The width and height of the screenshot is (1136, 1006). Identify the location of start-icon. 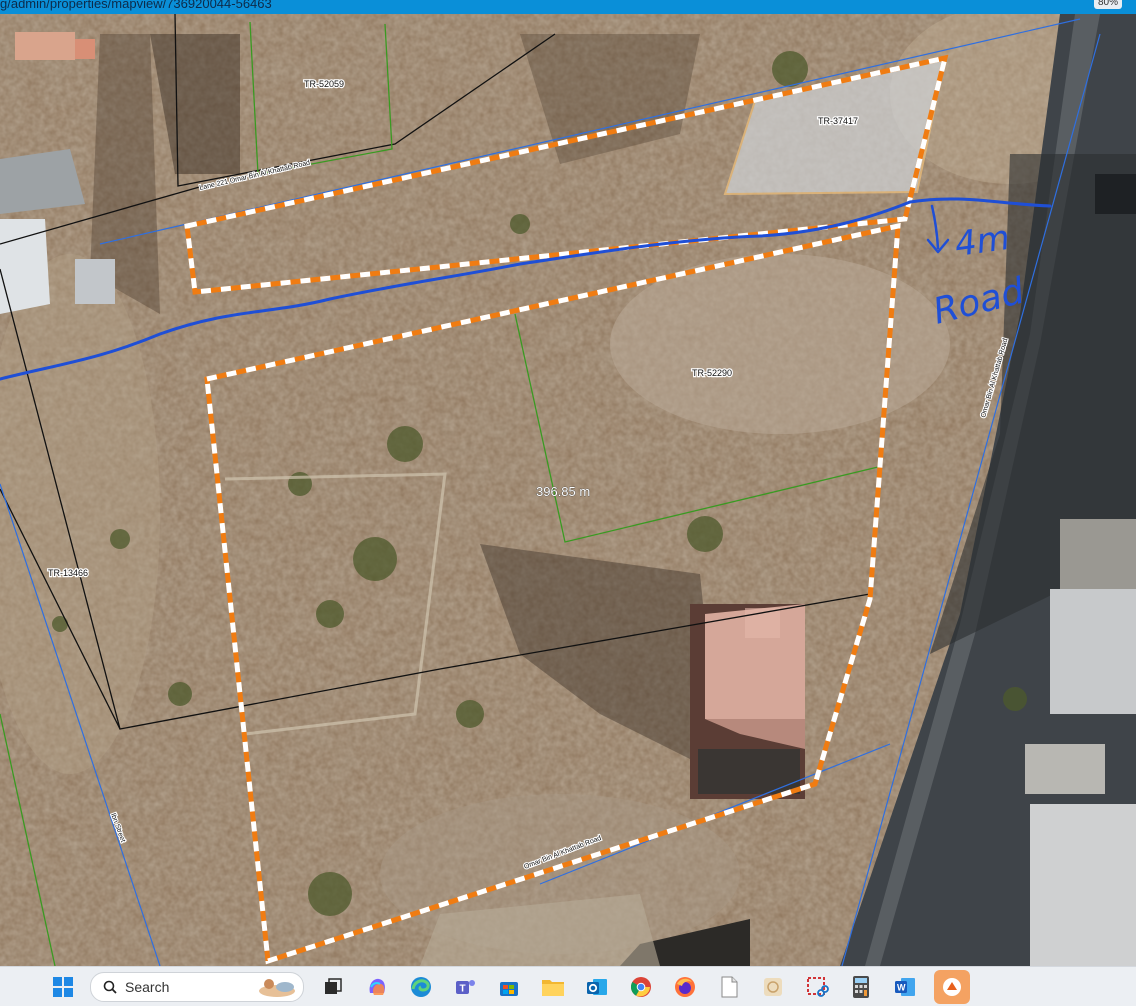
(63, 987).